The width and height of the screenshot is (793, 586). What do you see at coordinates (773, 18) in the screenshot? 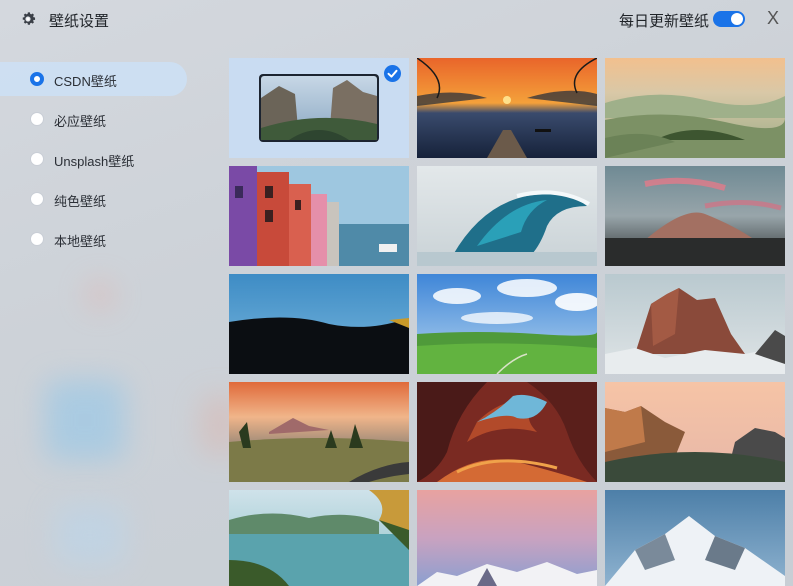
I see `close-button: X` at bounding box center [773, 18].